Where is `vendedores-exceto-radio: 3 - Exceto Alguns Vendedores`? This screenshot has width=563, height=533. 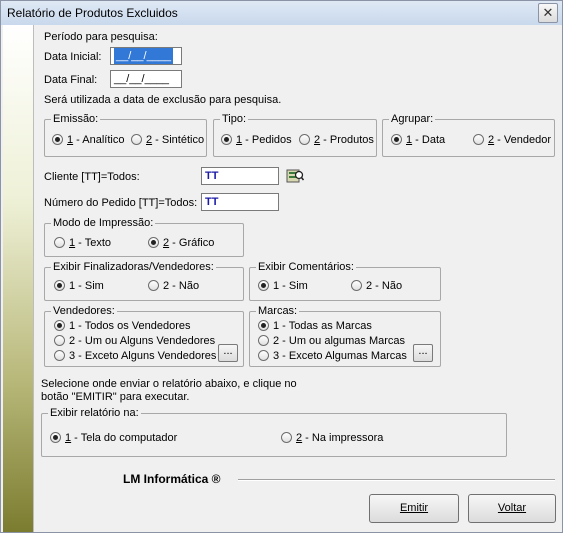
vendedores-exceto-radio: 3 - Exceto Alguns Vendedores is located at coordinates (135, 357).